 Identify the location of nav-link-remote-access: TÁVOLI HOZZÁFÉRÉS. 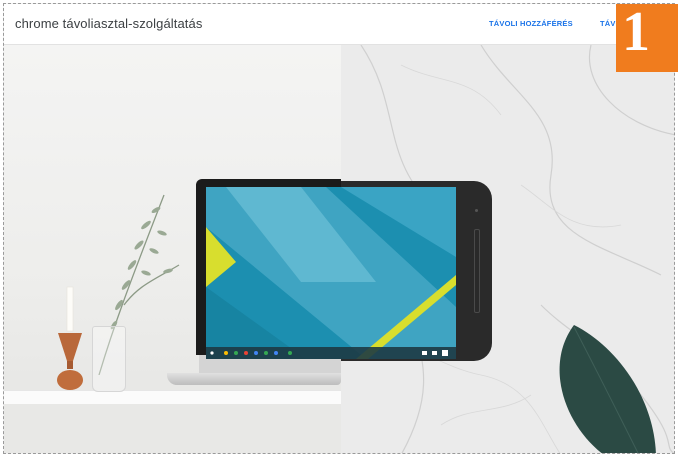
(531, 23).